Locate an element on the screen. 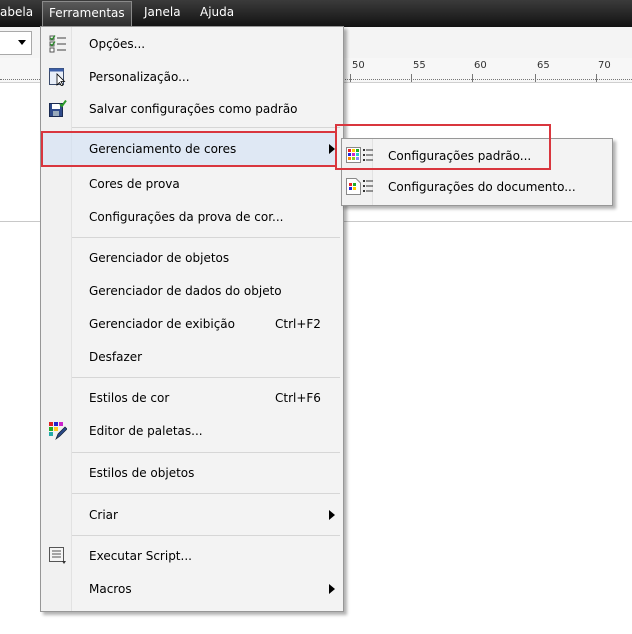 Image resolution: width=632 pixels, height=634 pixels. menu-item-gerenciador-objetos: Gerenciador de objetos is located at coordinates (192, 258).